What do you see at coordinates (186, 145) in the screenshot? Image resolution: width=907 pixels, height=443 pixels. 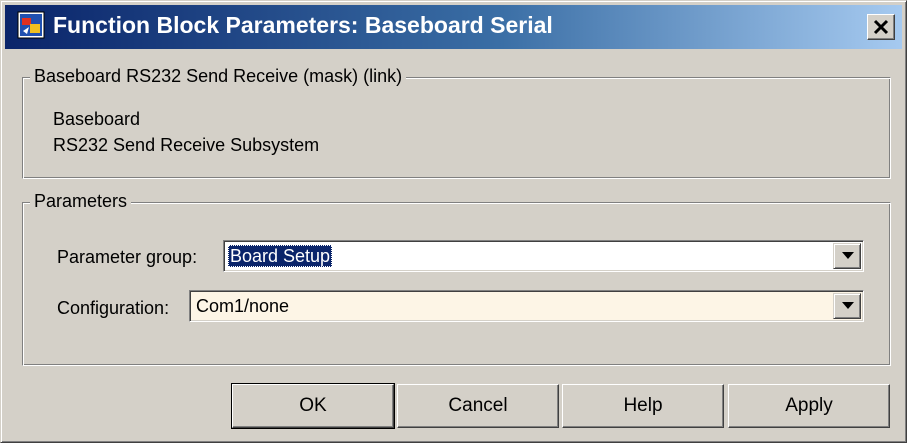 I see `description-line-2: RS232 Send Receive Subsystem` at bounding box center [186, 145].